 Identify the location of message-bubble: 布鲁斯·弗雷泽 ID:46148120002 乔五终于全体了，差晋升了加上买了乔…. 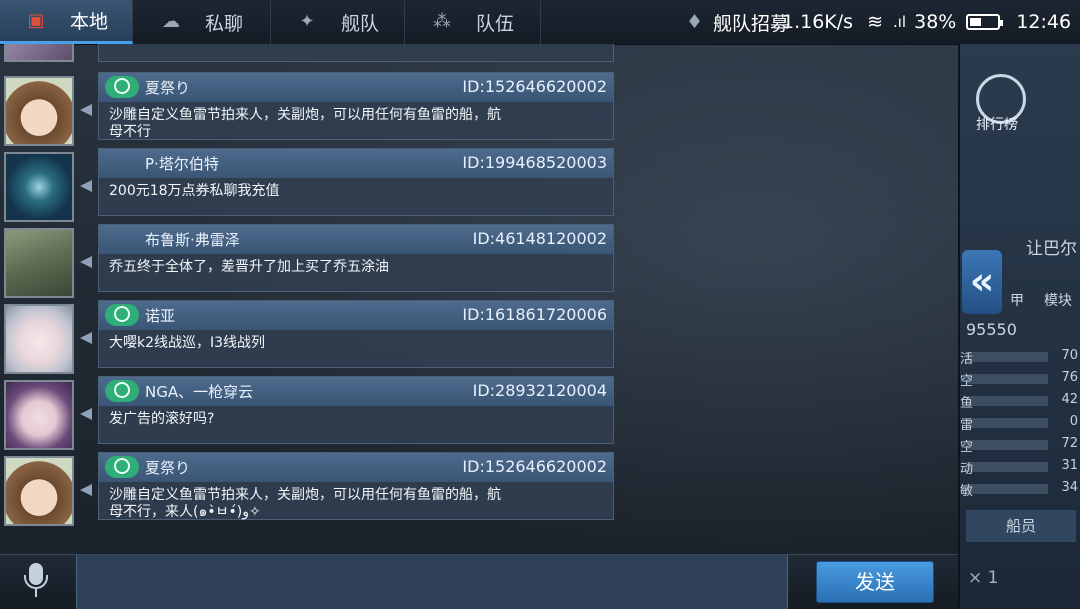
(356, 258).